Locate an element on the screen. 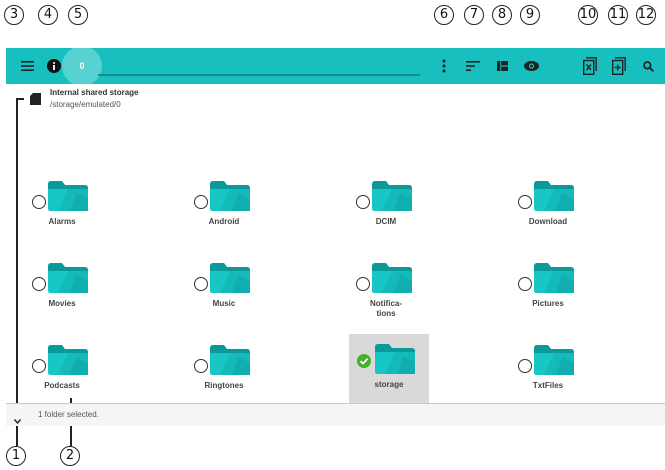 The width and height of the screenshot is (665, 470). folder-item: Ringtones is located at coordinates (224, 371).